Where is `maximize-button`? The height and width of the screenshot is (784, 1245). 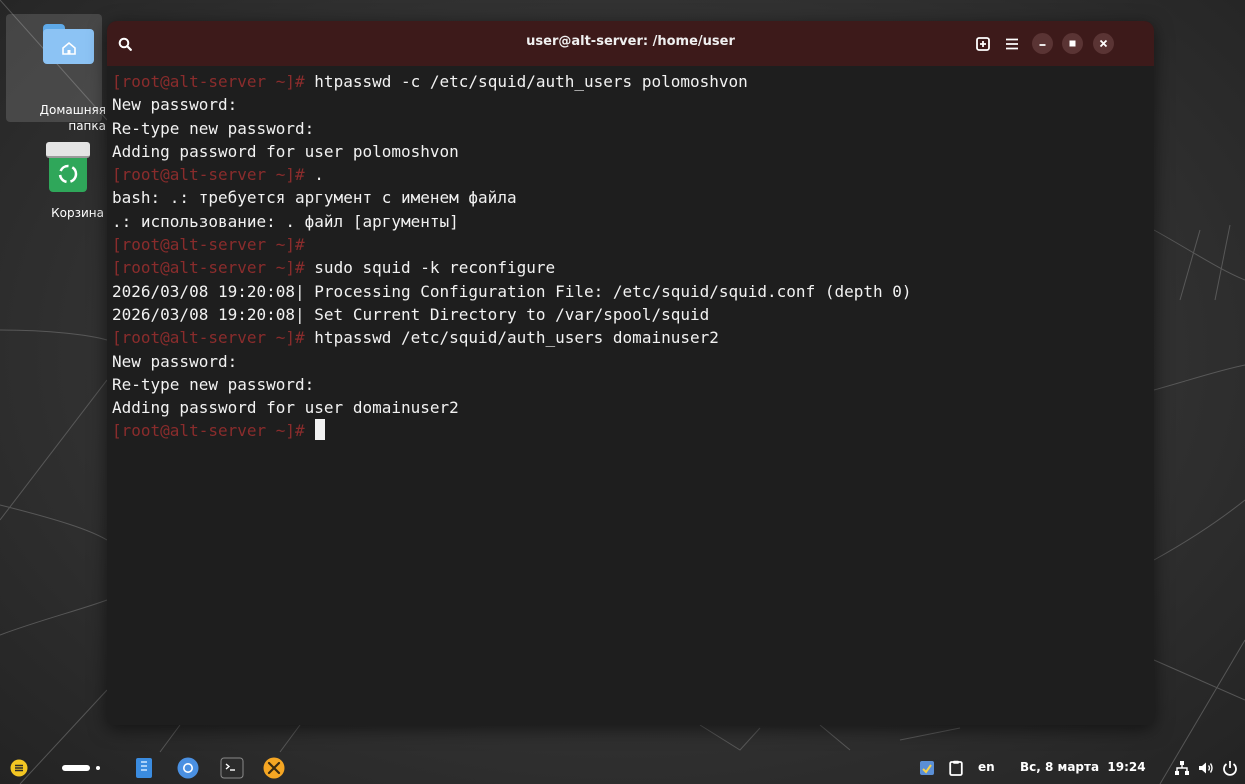
maximize-button is located at coordinates (1072, 43).